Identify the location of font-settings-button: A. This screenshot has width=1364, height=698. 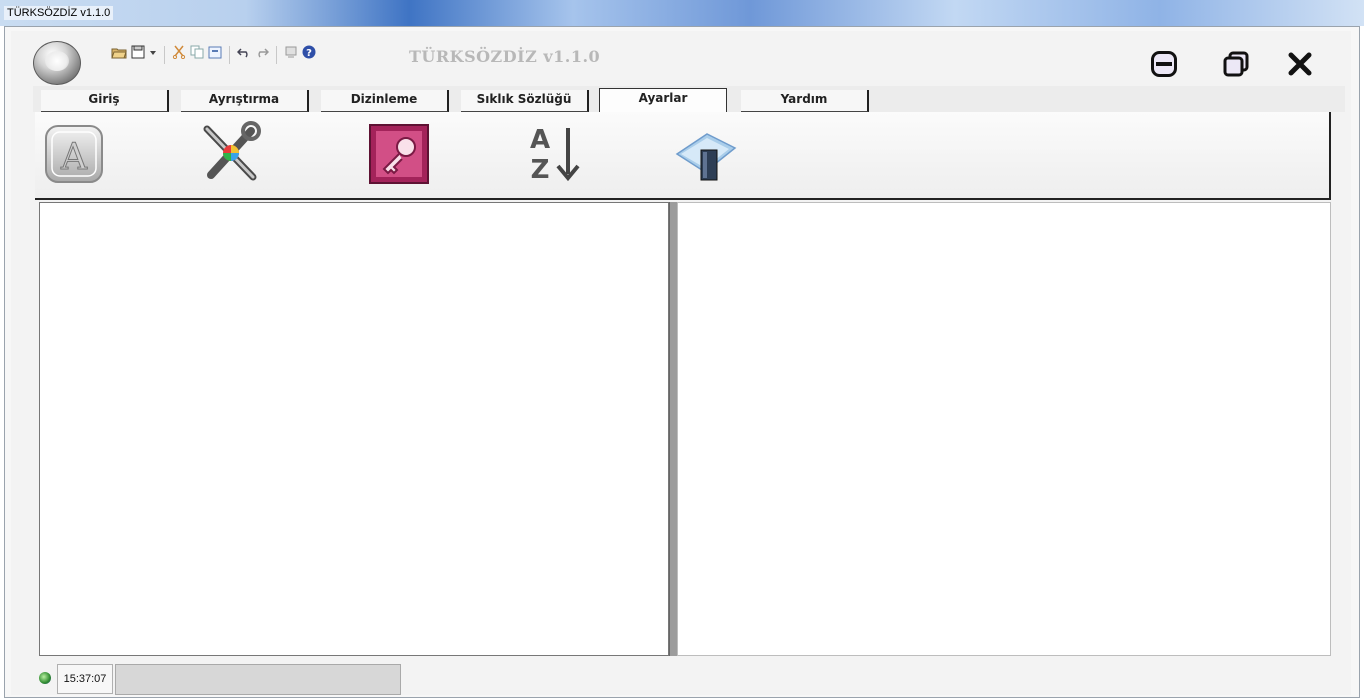
(74, 156).